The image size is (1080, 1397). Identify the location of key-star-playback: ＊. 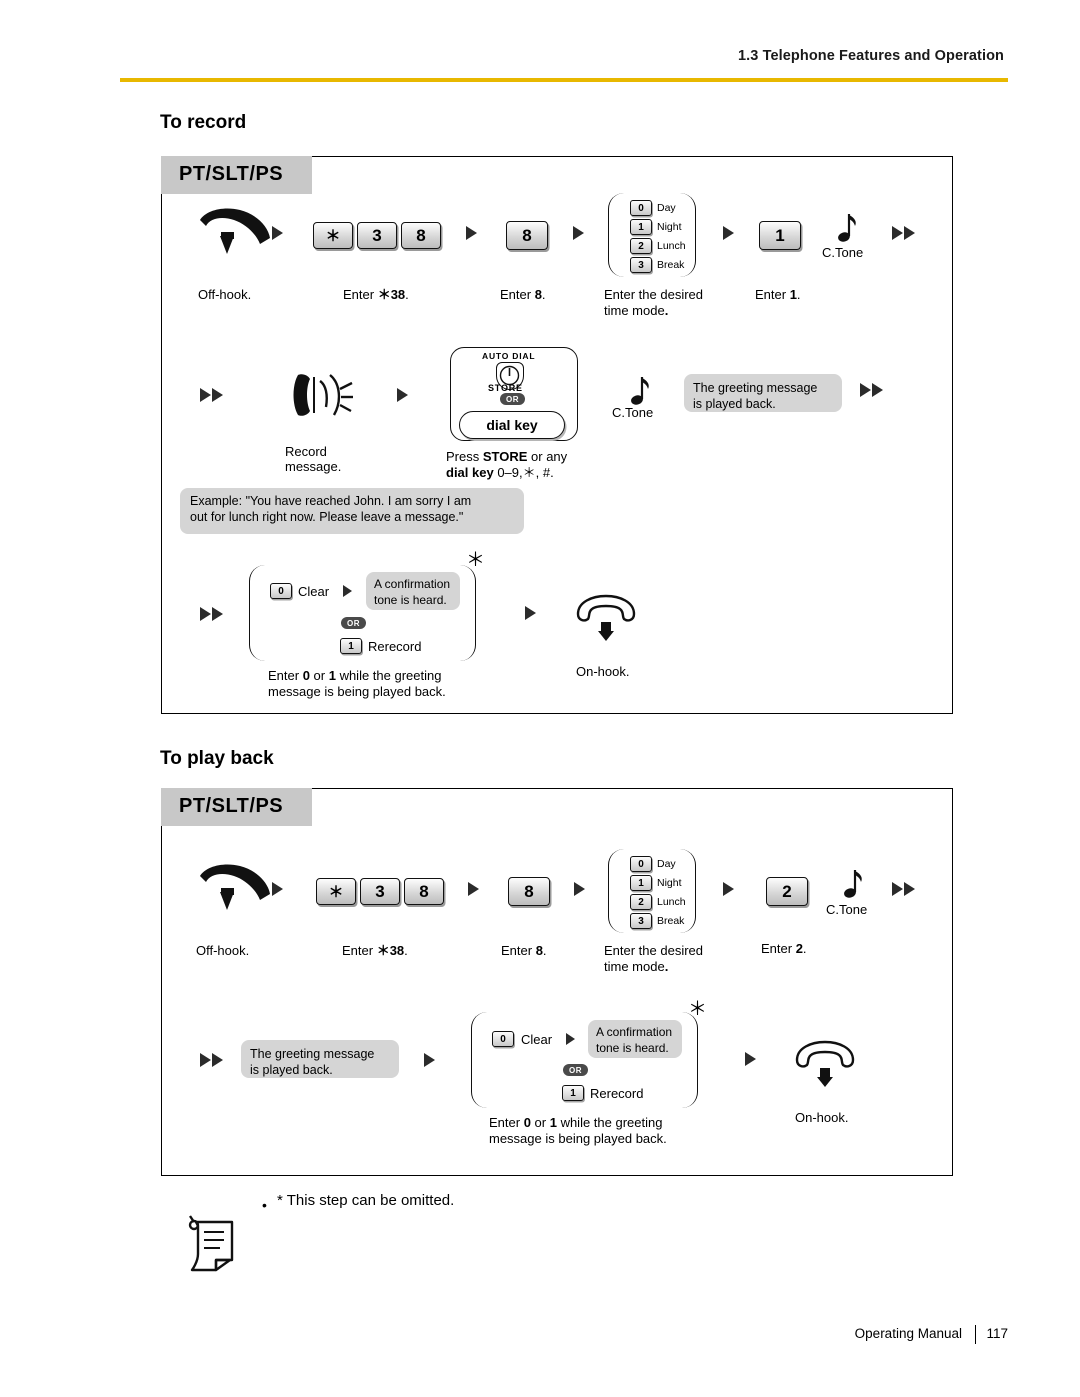
(336, 891).